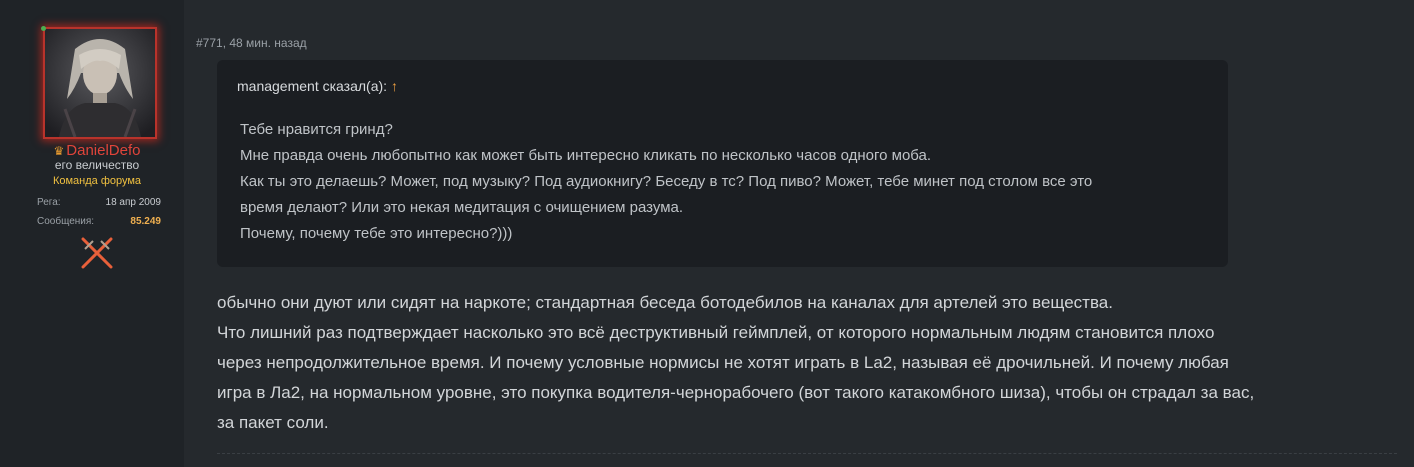  I want to click on crossed-swords-icon, so click(97, 253).